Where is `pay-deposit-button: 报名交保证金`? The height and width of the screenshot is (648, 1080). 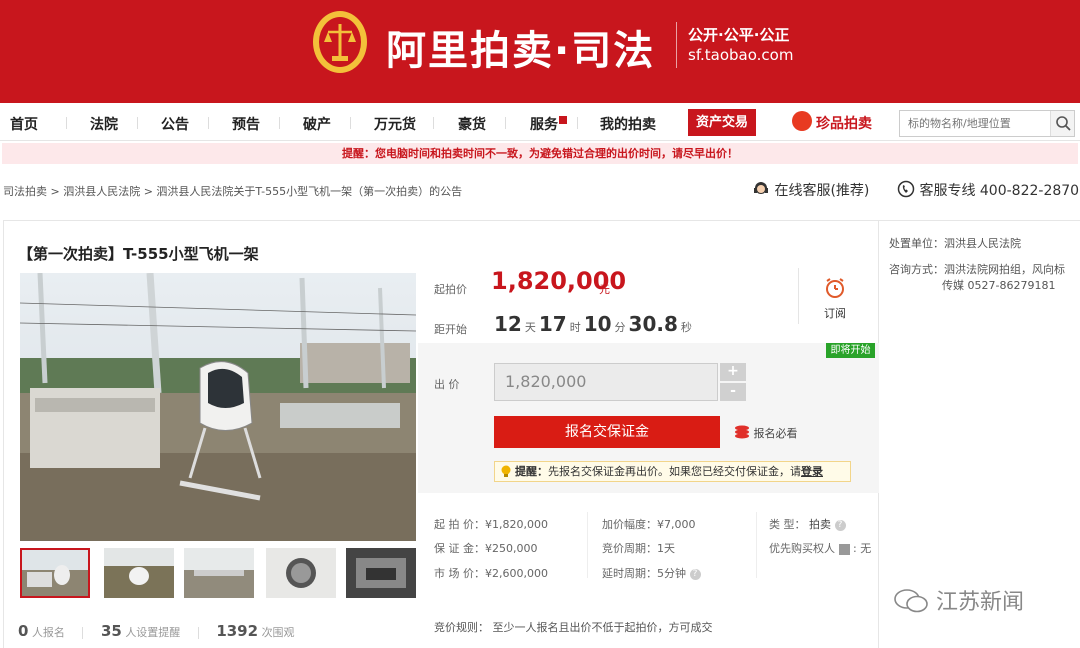 pay-deposit-button: 报名交保证金 is located at coordinates (607, 432).